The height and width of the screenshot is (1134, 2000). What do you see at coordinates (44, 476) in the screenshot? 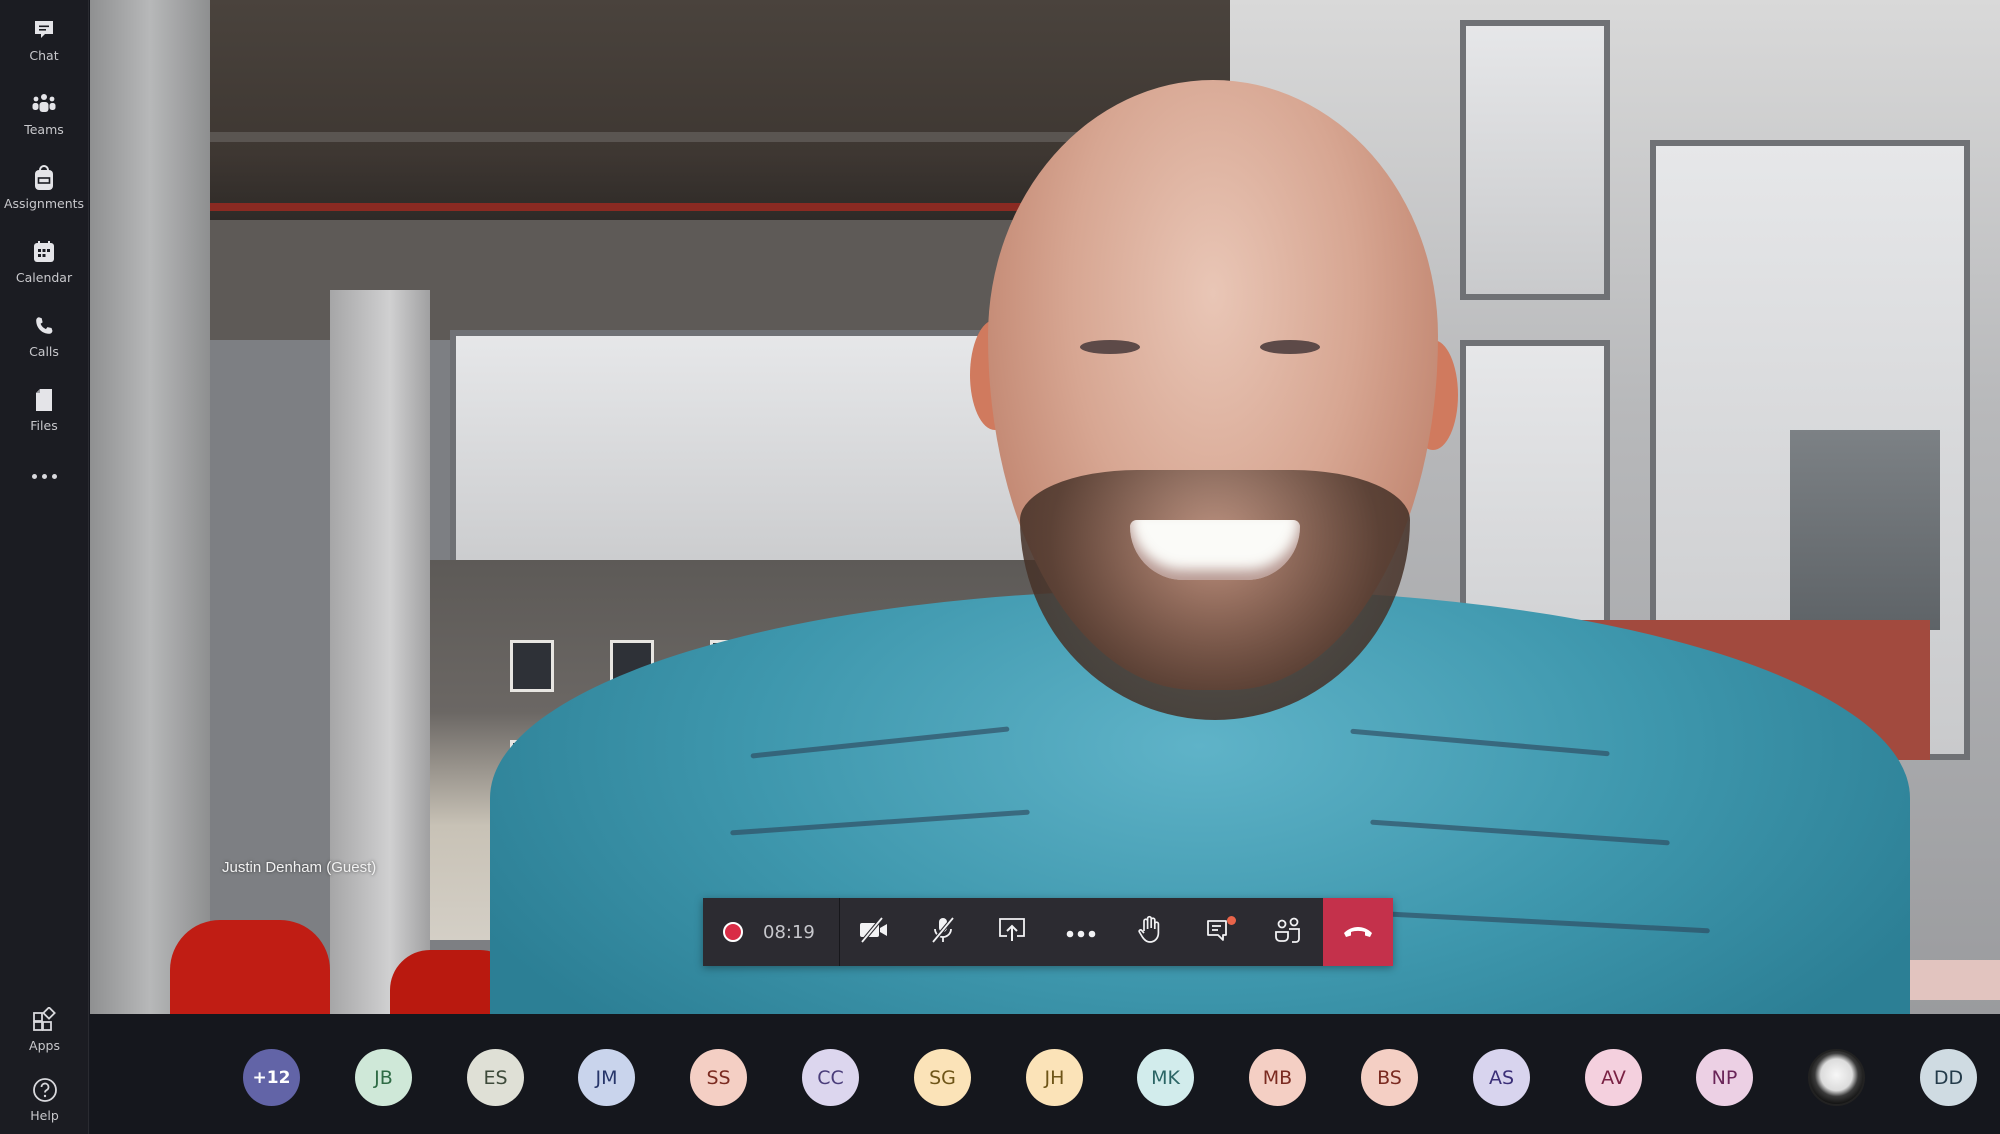
I see `more-apps-button` at bounding box center [44, 476].